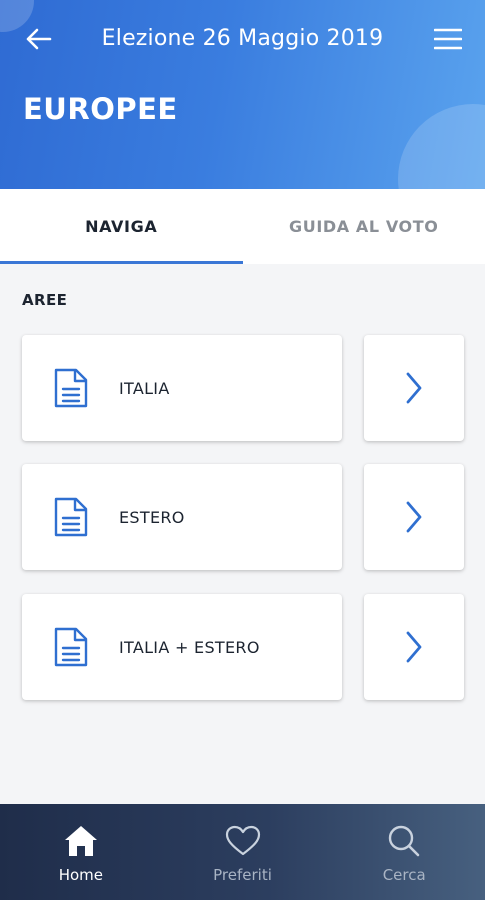 This screenshot has height=900, width=485. I want to click on area-row: ITALIA + ESTERO, so click(243, 647).